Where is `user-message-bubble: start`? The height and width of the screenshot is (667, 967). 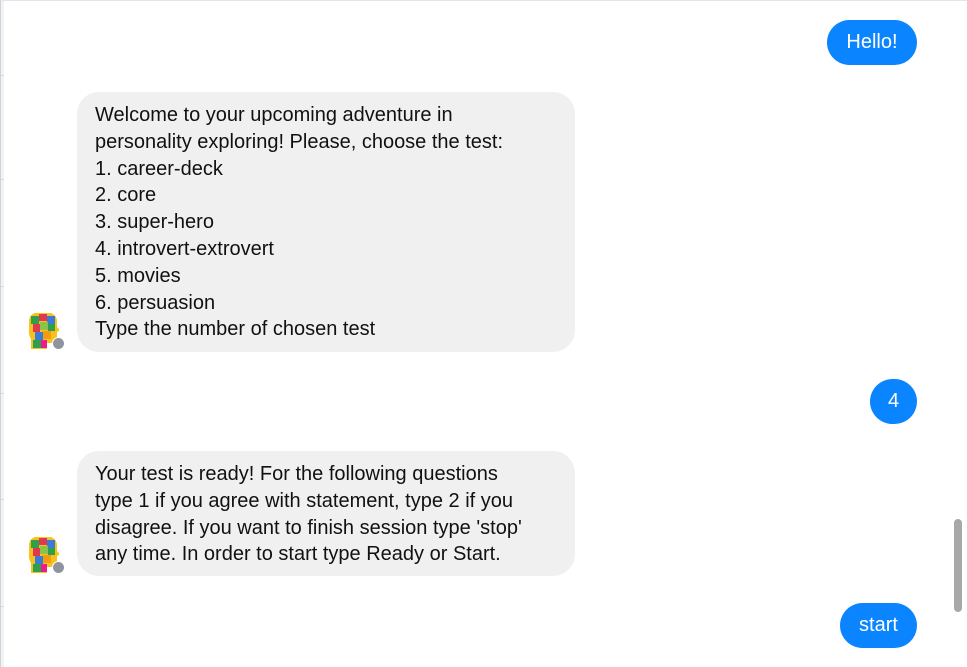 user-message-bubble: start is located at coordinates (878, 625).